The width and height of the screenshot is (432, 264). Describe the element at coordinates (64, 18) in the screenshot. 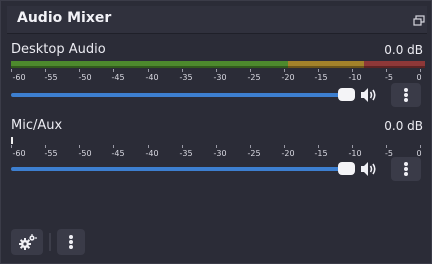

I see `dock-title: Audio Mixer` at that location.